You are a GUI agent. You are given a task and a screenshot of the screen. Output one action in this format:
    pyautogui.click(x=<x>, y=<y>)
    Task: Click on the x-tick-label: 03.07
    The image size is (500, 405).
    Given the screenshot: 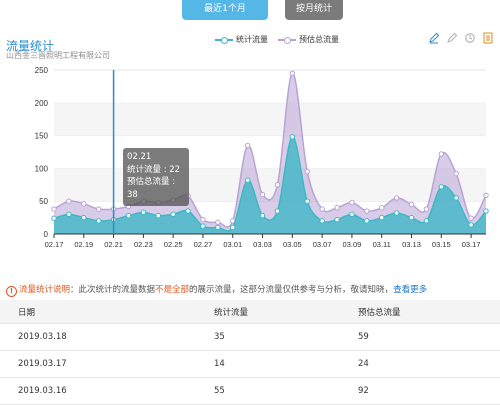 What is the action you would take?
    pyautogui.click(x=322, y=244)
    